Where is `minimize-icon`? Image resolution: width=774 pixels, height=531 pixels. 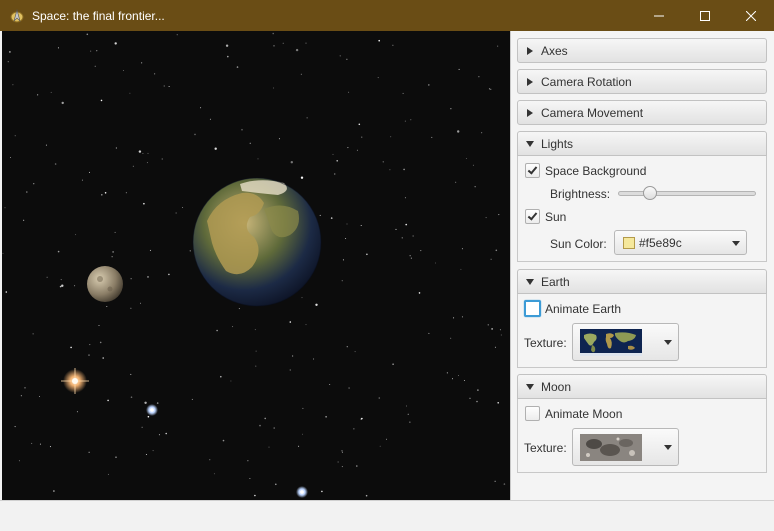 minimize-icon is located at coordinates (659, 15).